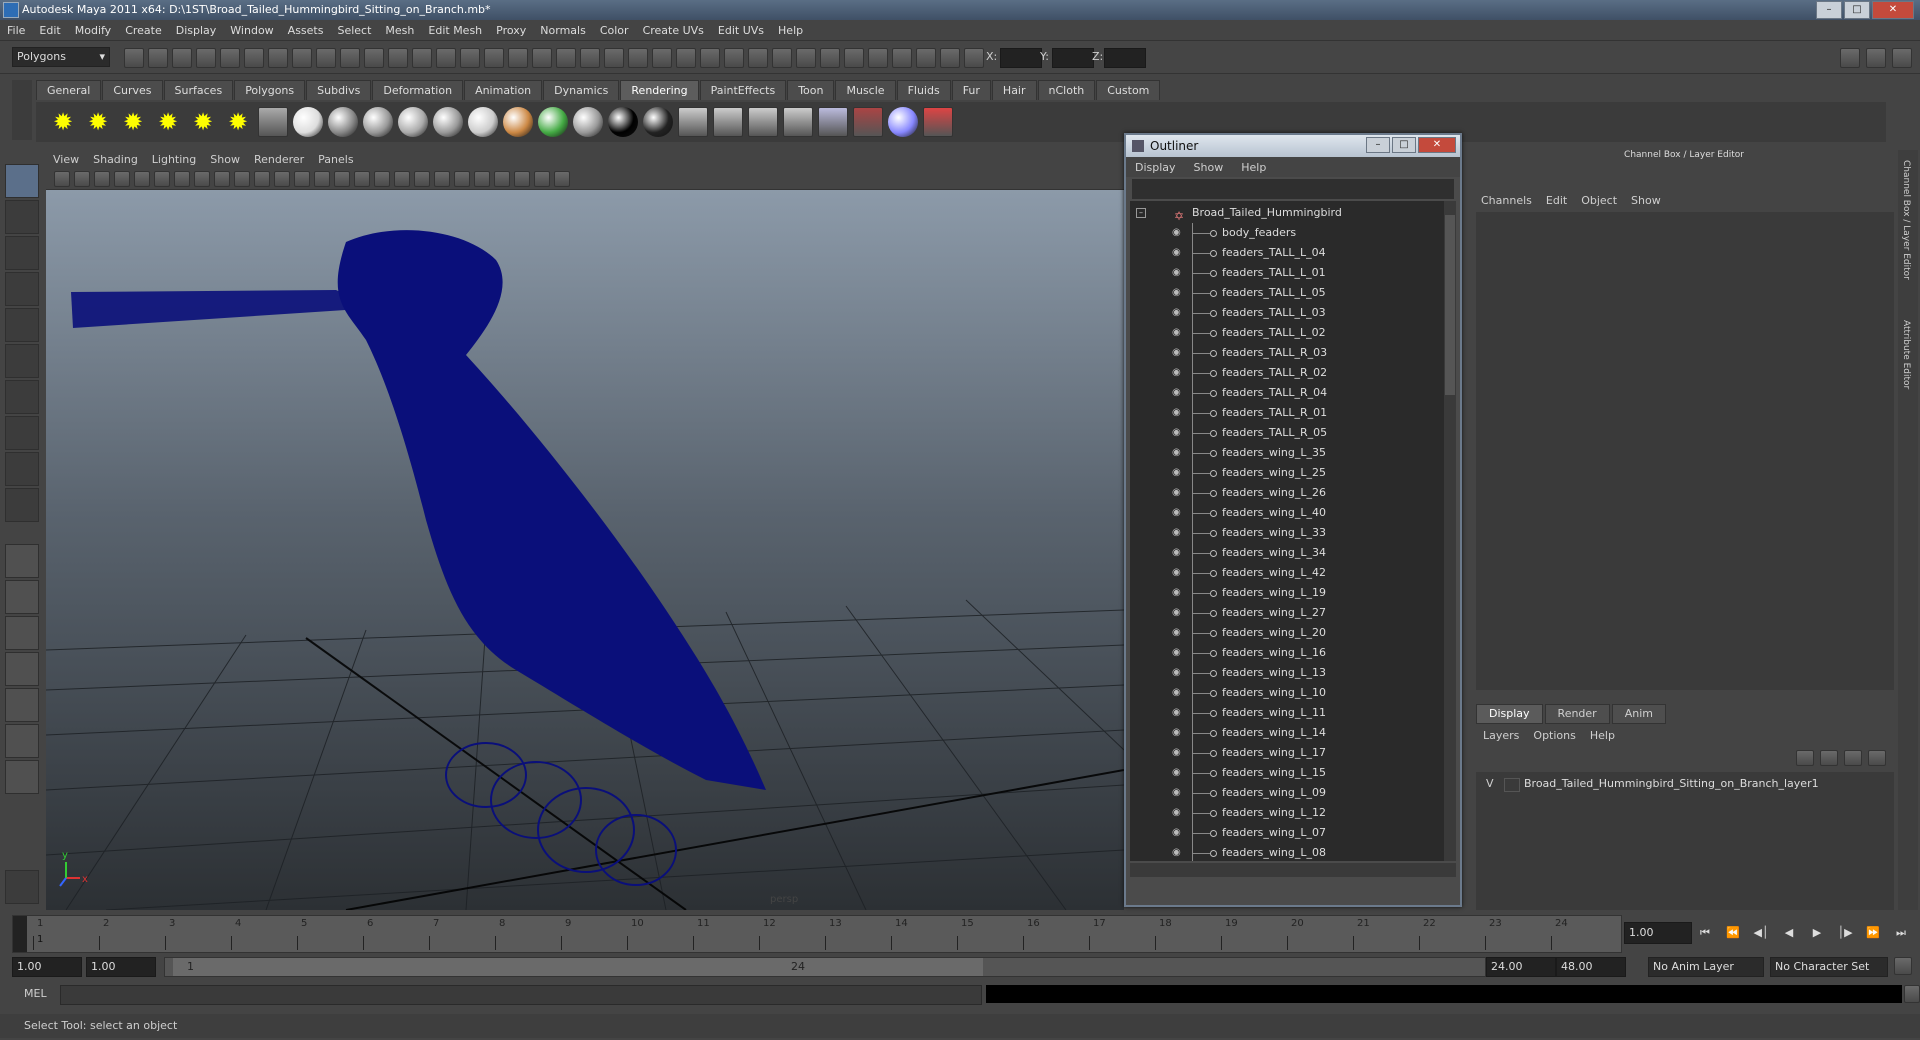 Image resolution: width=1920 pixels, height=1040 pixels. Describe the element at coordinates (868, 122) in the screenshot. I see `batch-render-icon` at that location.